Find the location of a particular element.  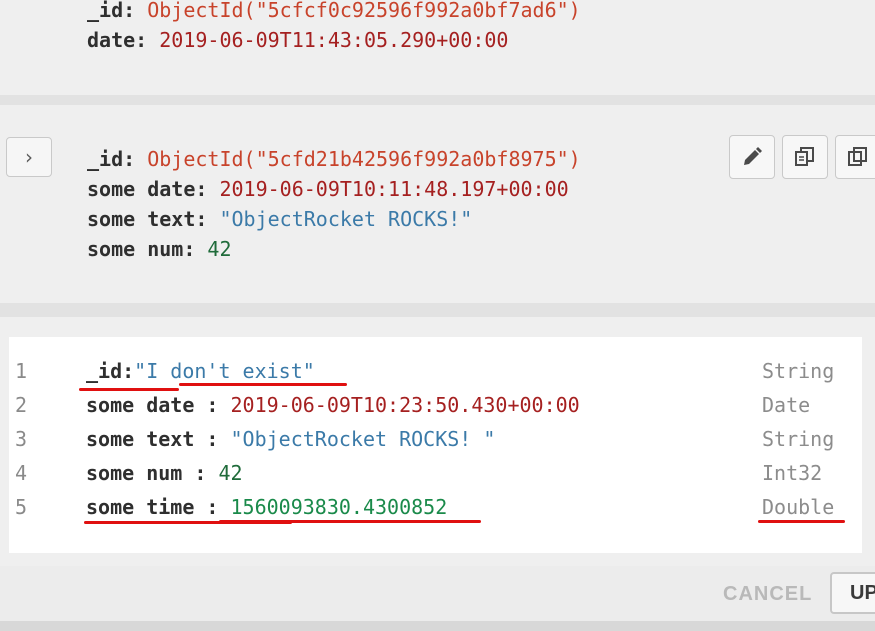

editor-line-4: some num : 42 is located at coordinates (164, 473).